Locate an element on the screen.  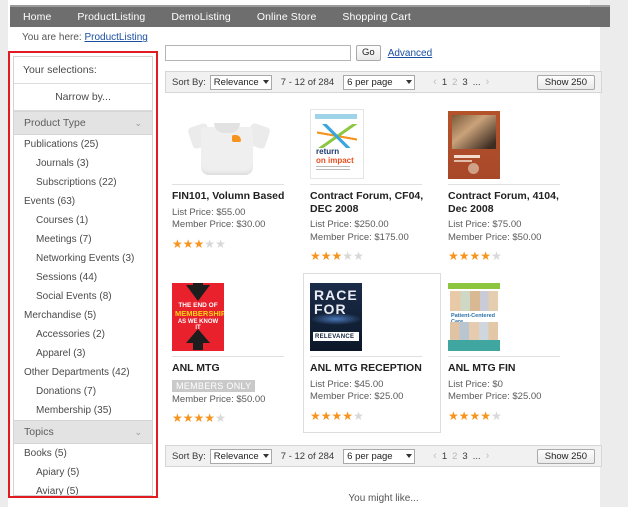
product-image-patient-centered-care: Patient-Centered Care is located at coordinates (474, 317).